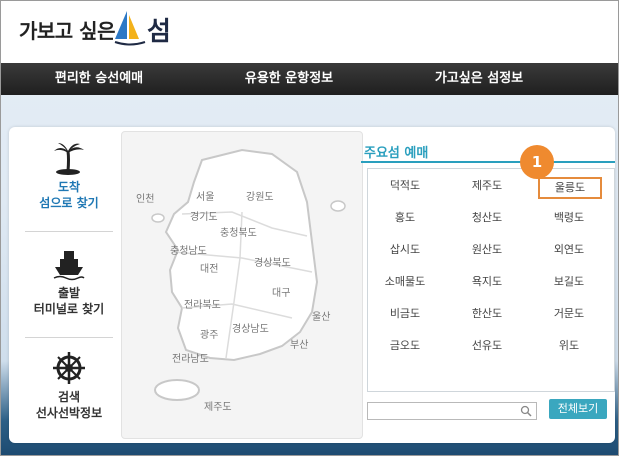  What do you see at coordinates (569, 218) in the screenshot?
I see `island-button: 백령도` at bounding box center [569, 218].